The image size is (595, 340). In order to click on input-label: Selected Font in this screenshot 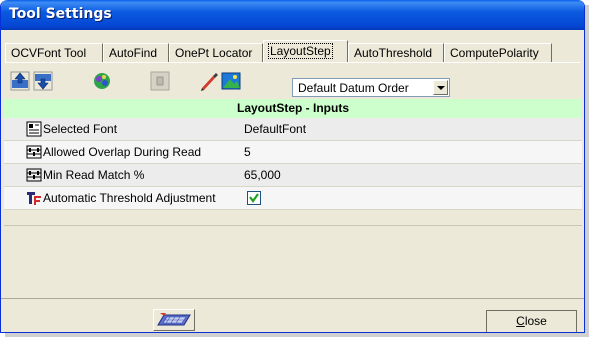, I will do `click(80, 129)`.